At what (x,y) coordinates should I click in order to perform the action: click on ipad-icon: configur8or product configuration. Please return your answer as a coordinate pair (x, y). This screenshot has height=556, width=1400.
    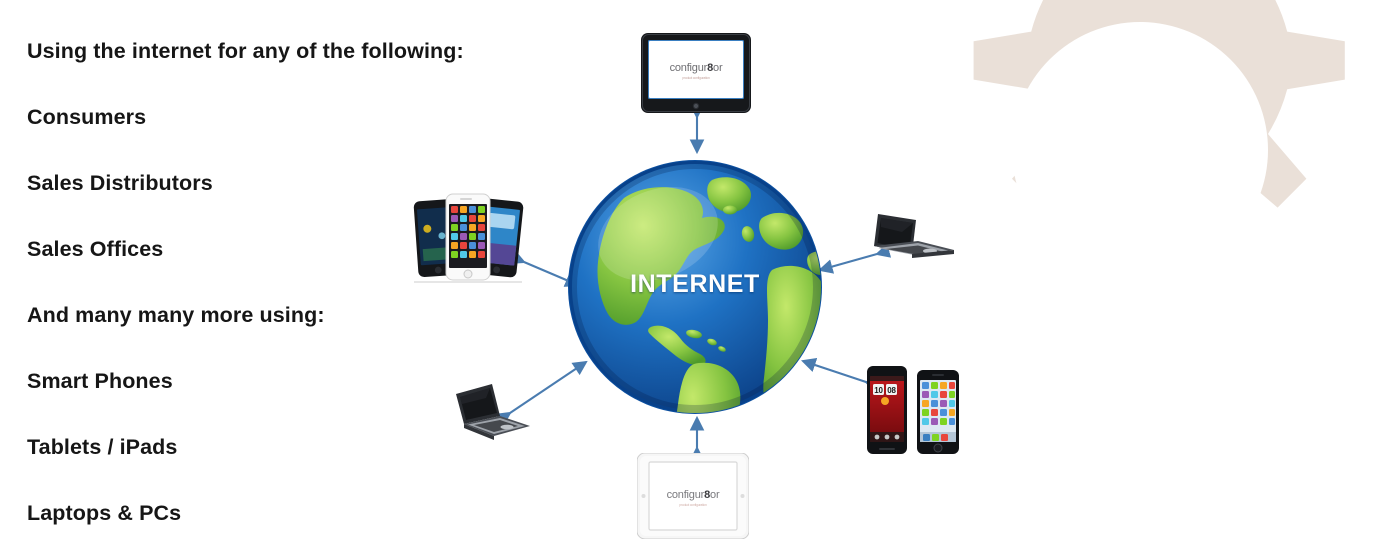
    Looking at the image, I should click on (693, 496).